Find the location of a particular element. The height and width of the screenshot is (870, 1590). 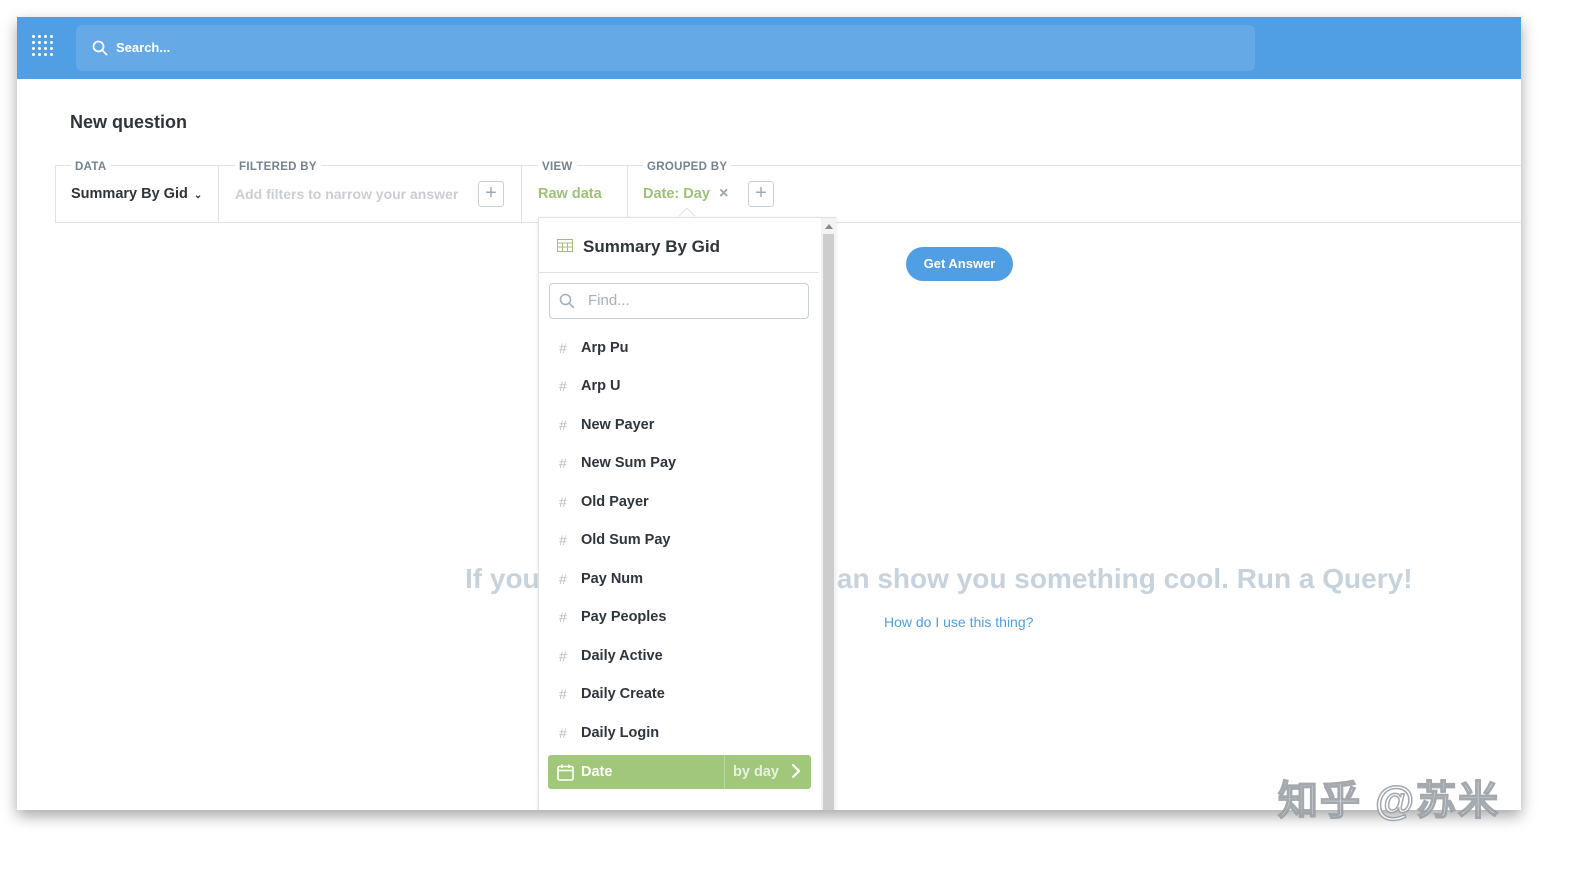

metabase-logo-icon is located at coordinates (44, 47).